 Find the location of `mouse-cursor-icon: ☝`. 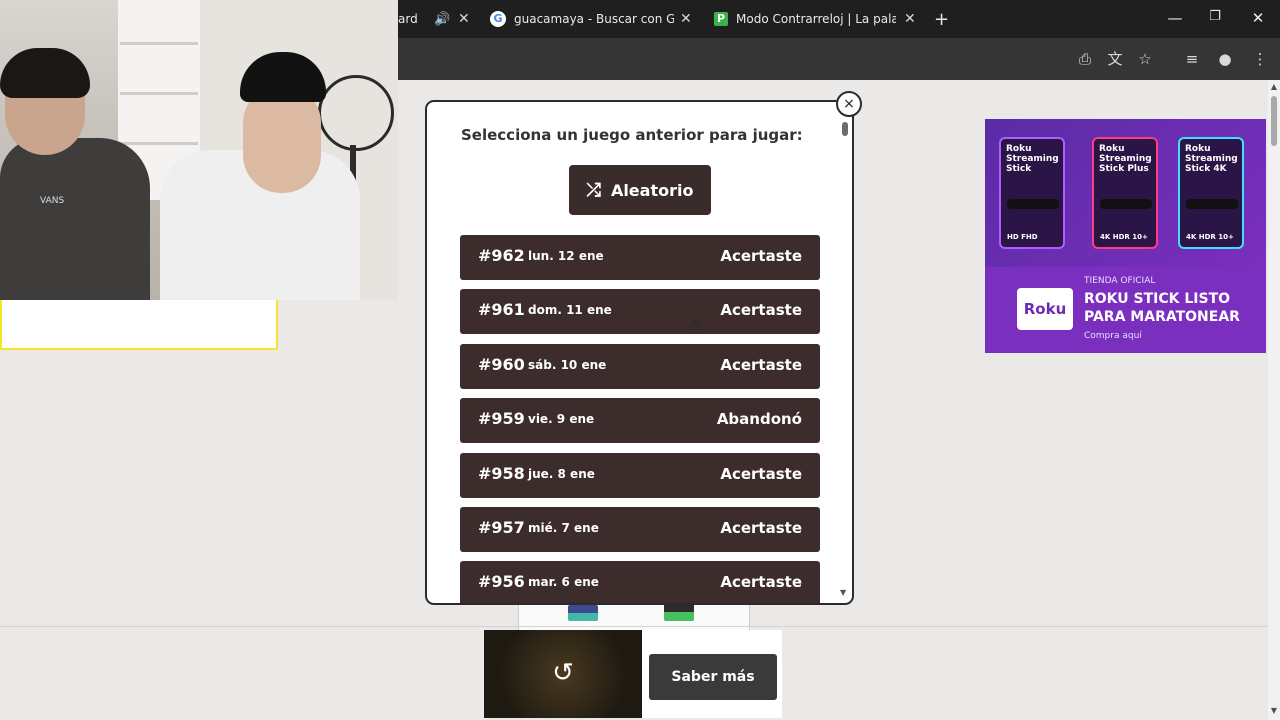

mouse-cursor-icon: ☝ is located at coordinates (695, 324).